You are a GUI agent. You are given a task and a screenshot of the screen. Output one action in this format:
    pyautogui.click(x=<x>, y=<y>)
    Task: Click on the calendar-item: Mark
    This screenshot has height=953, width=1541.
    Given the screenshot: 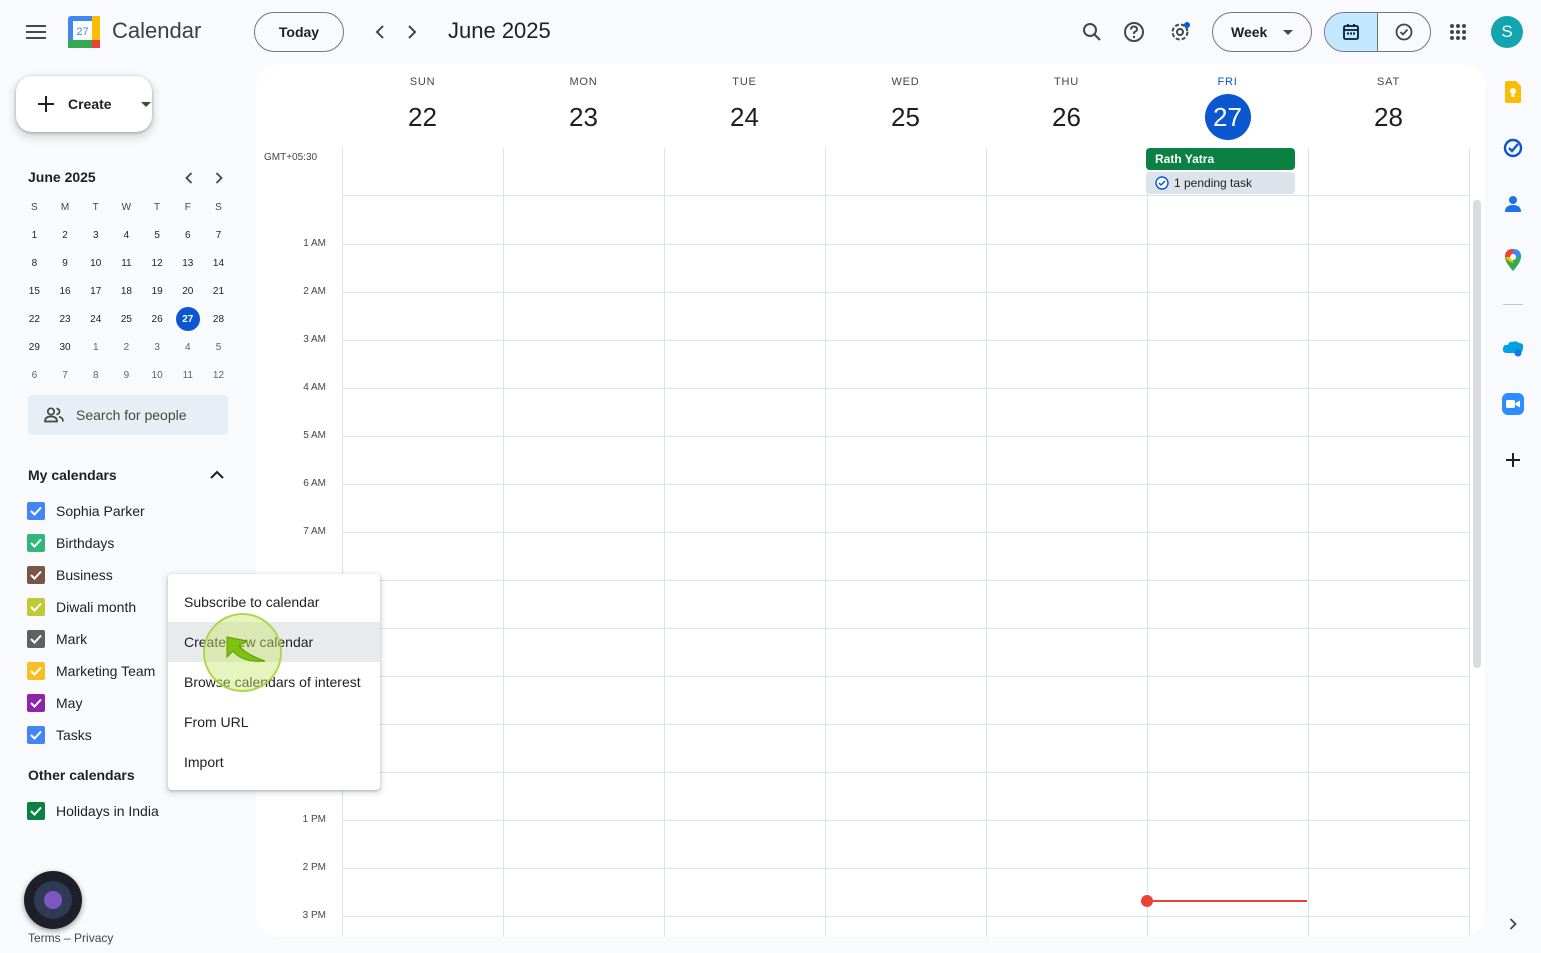 What is the action you would take?
    pyautogui.click(x=57, y=639)
    